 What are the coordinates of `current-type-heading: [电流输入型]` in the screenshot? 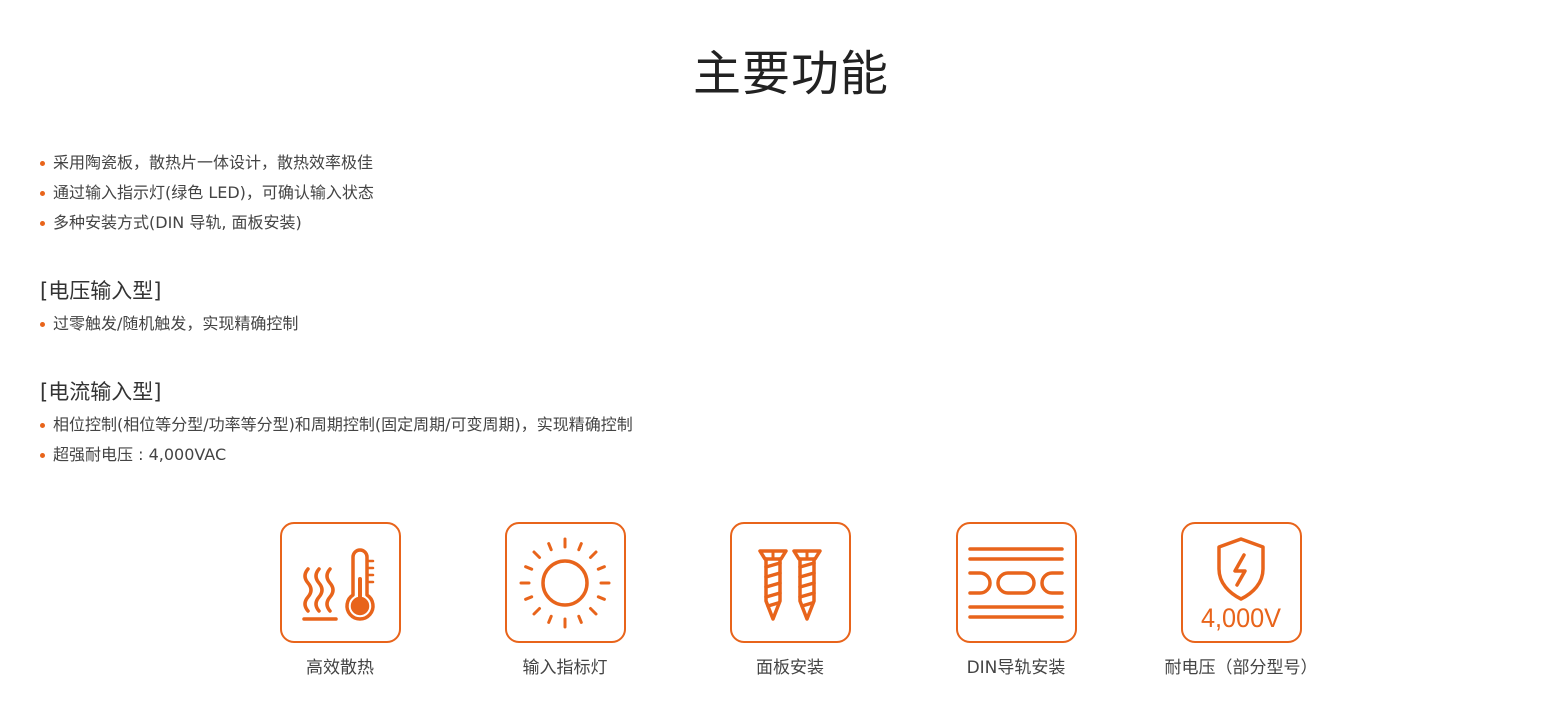 It's located at (101, 392).